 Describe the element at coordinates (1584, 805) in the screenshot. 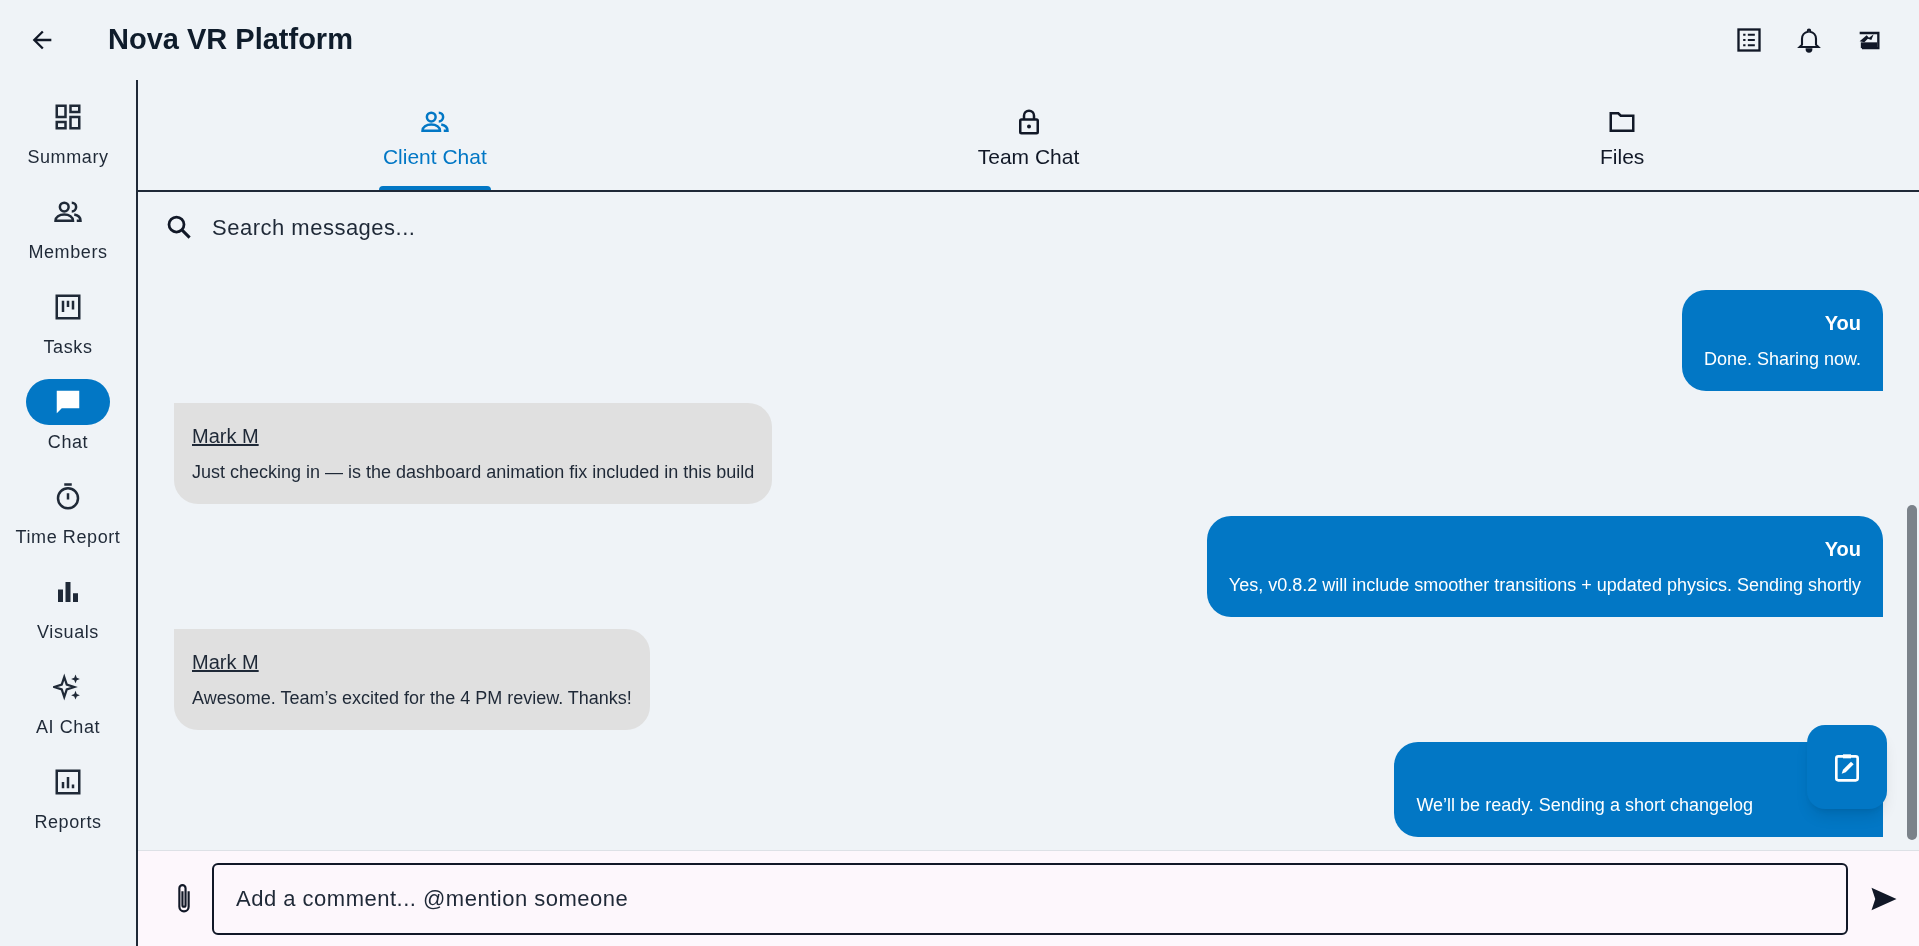

I see `message-text: We’ll be ready. Sending a short changelog` at that location.